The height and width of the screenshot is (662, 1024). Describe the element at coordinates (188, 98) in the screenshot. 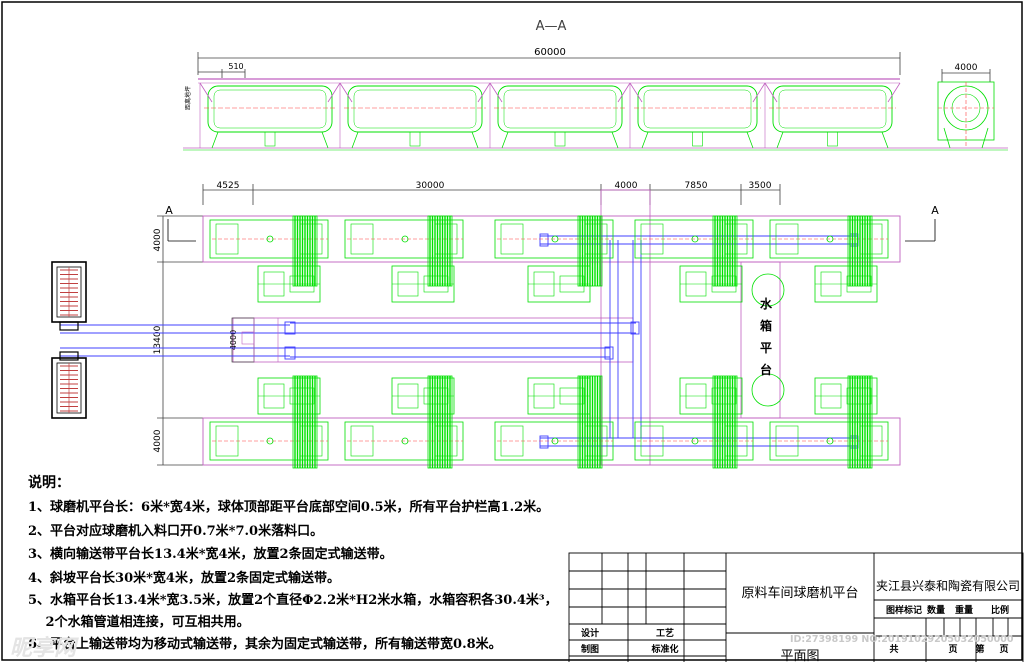

I see `elevation-vertical-label: 距离地坪` at that location.